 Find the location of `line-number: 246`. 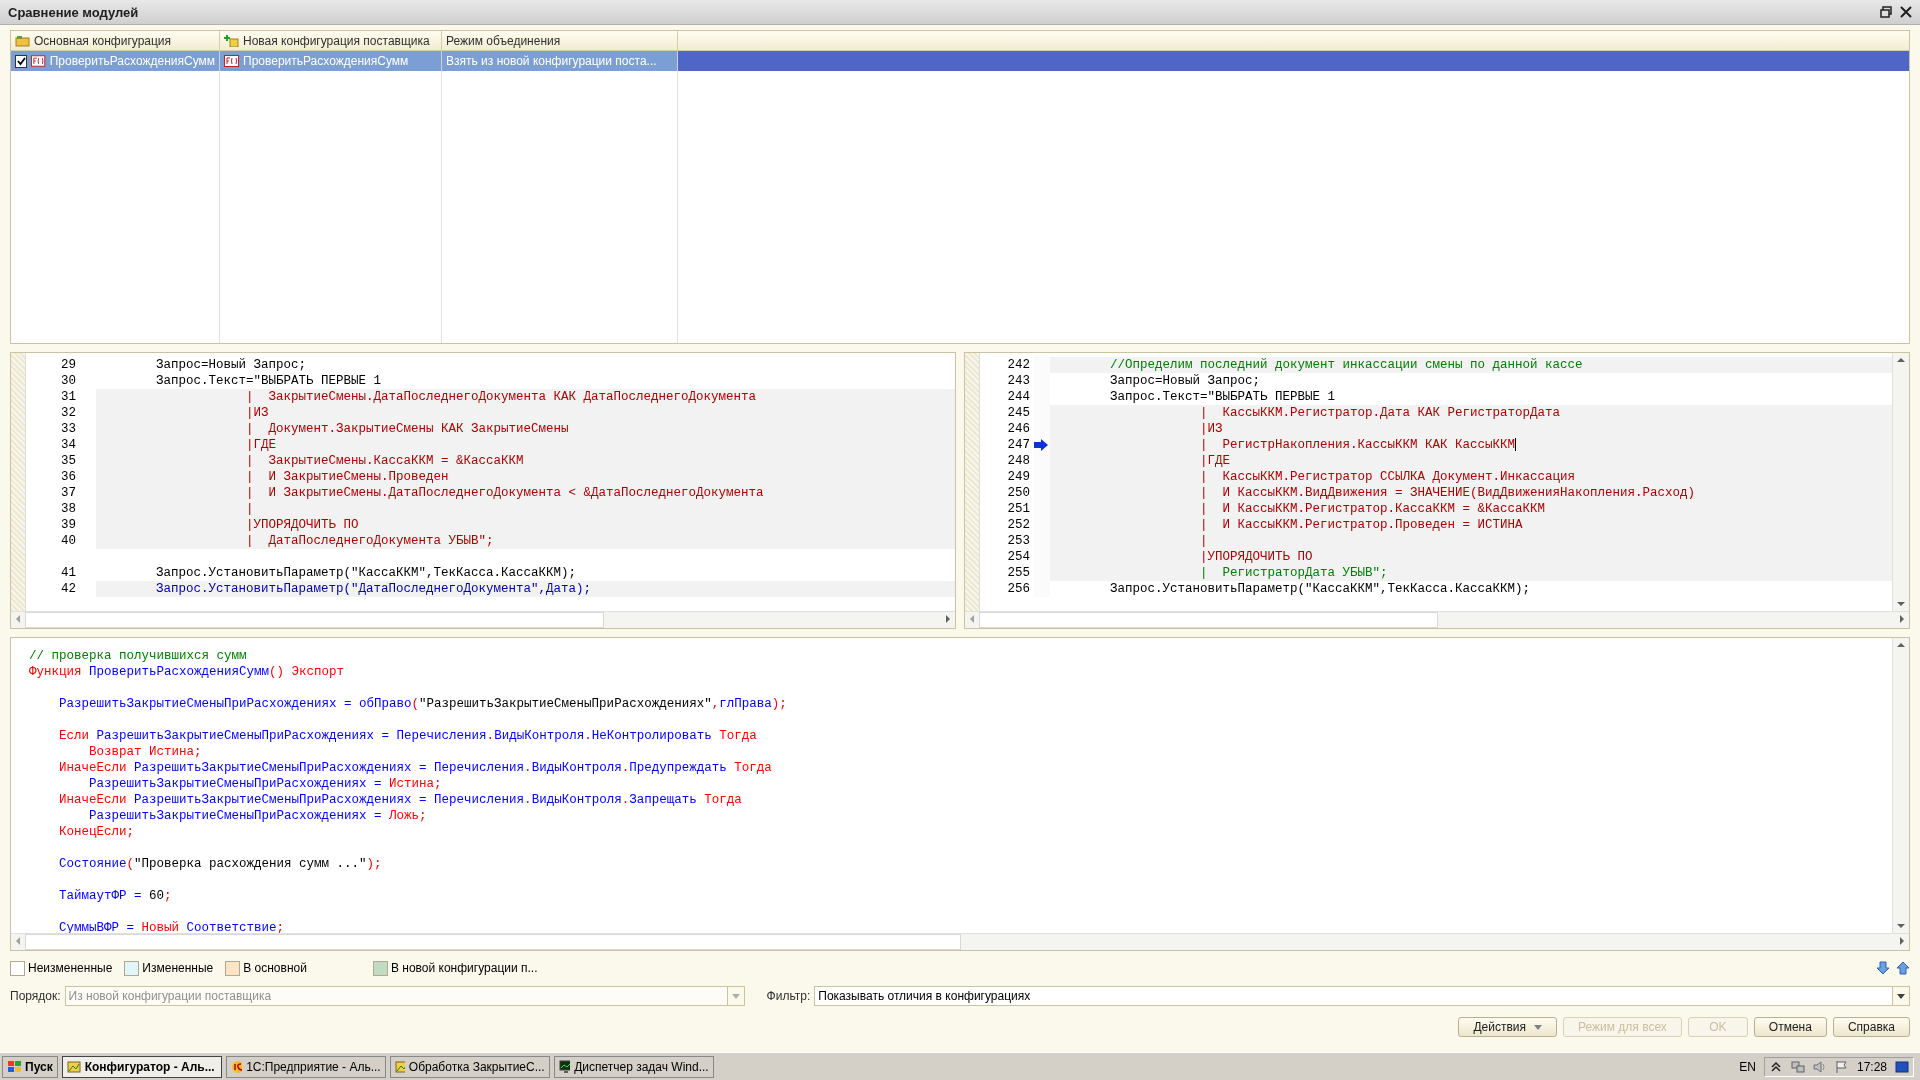

line-number: 246 is located at coordinates (1018, 429).